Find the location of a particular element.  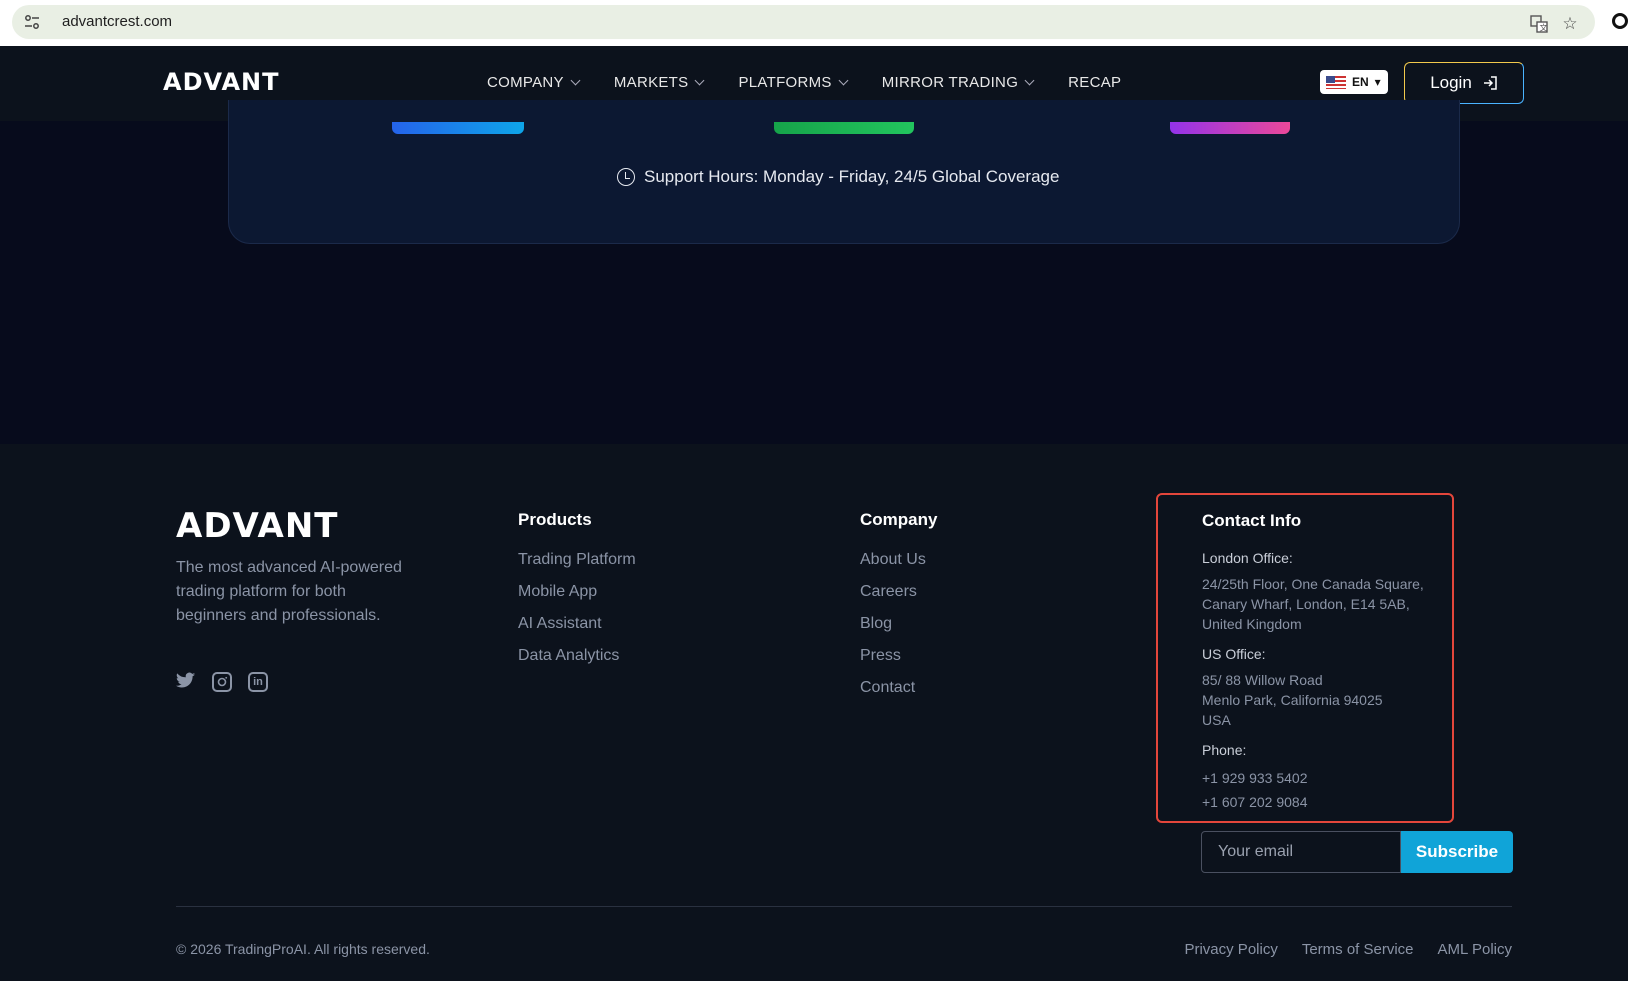

footer-link-press: Press is located at coordinates (898, 655).